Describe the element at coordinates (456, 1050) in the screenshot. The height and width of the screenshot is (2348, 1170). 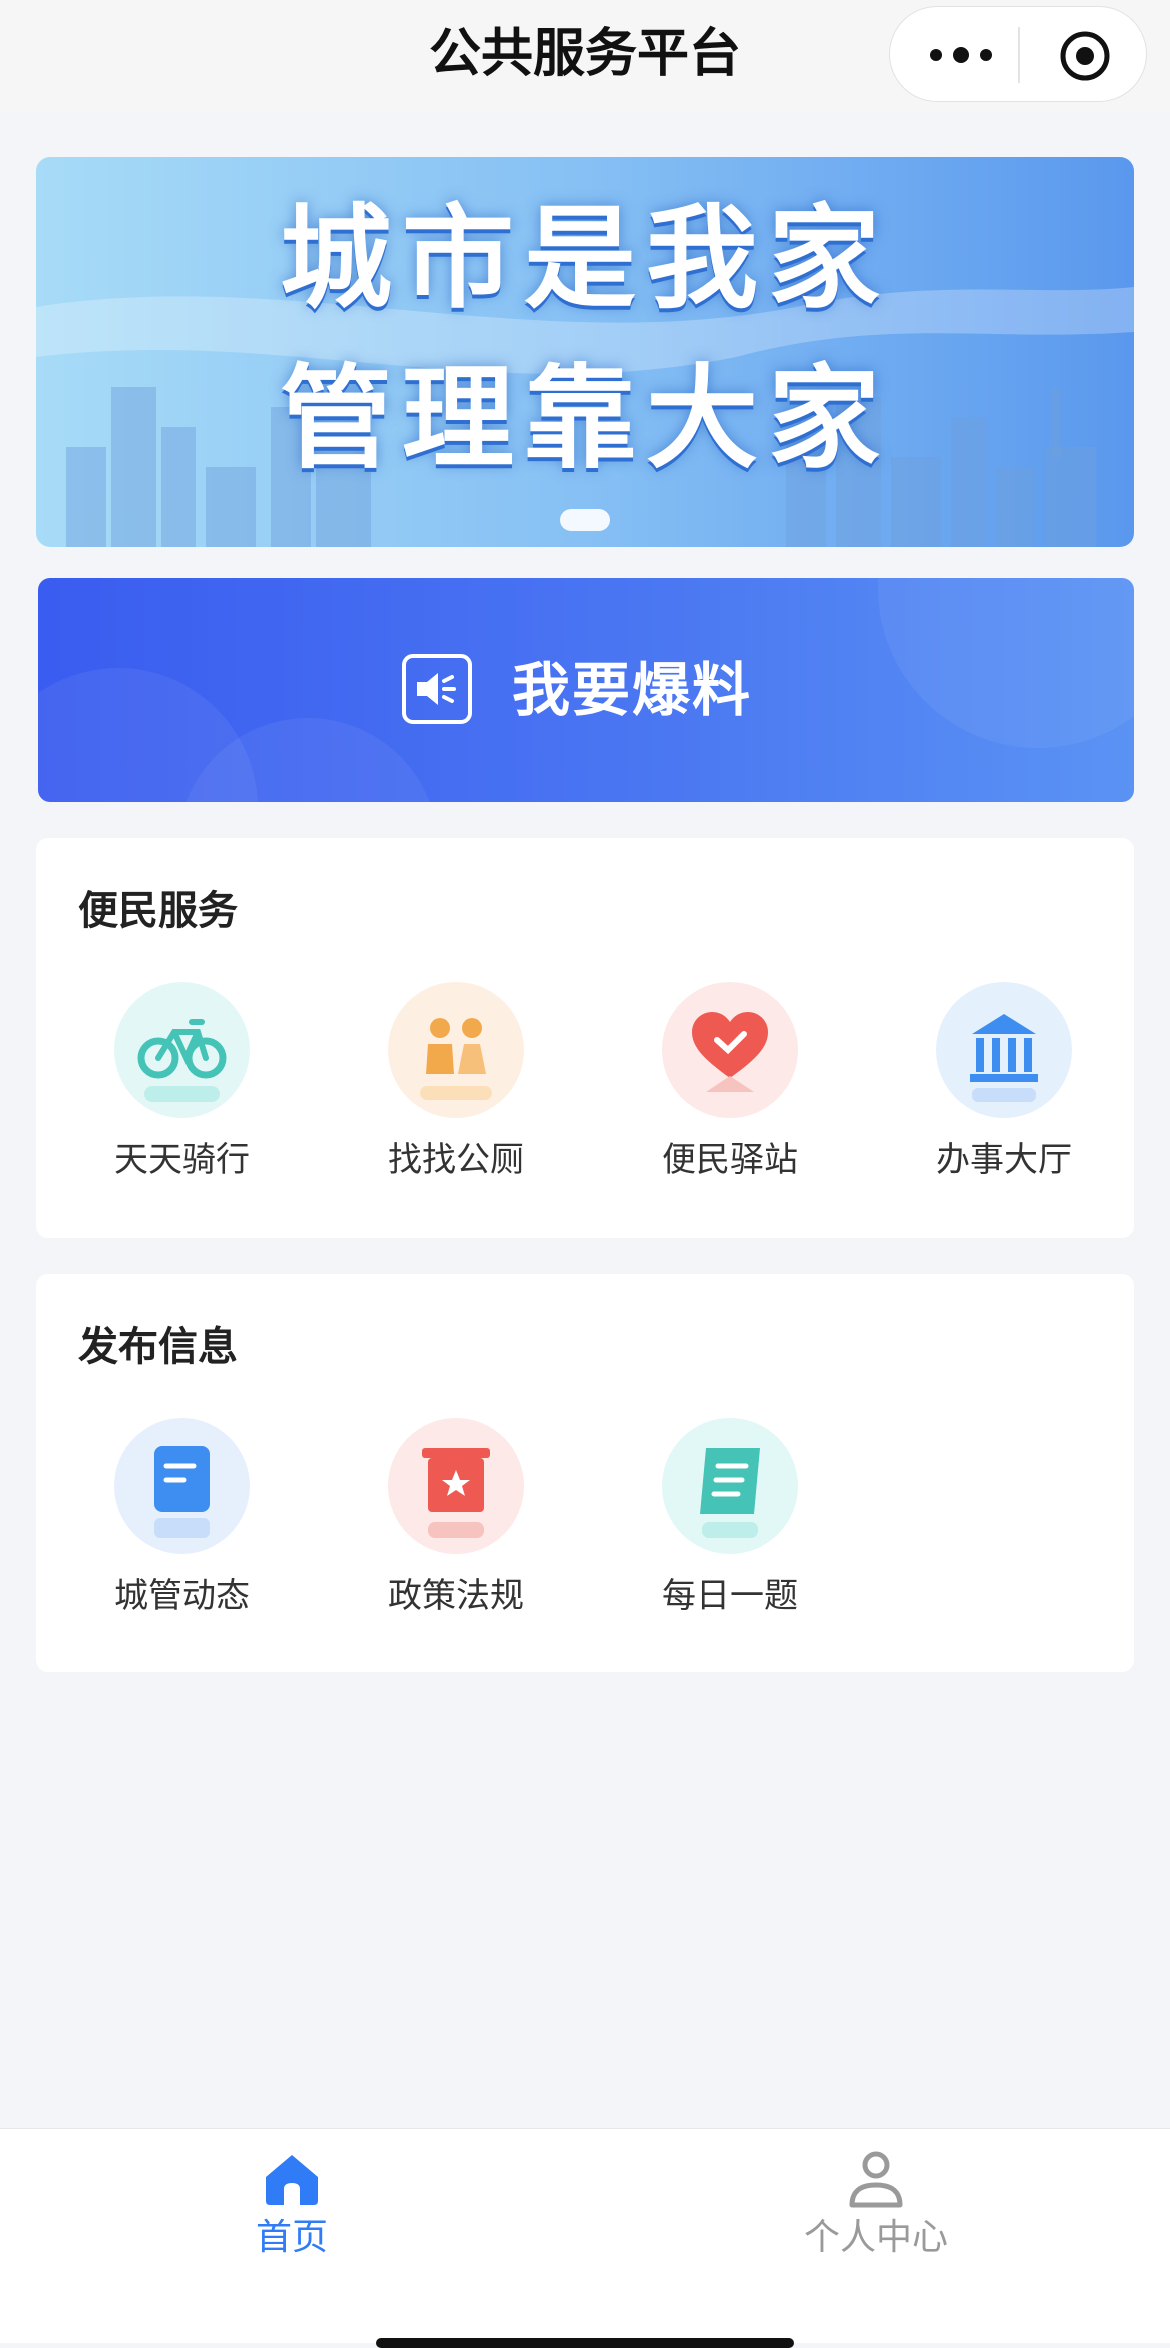
I see `restroom-icon` at that location.